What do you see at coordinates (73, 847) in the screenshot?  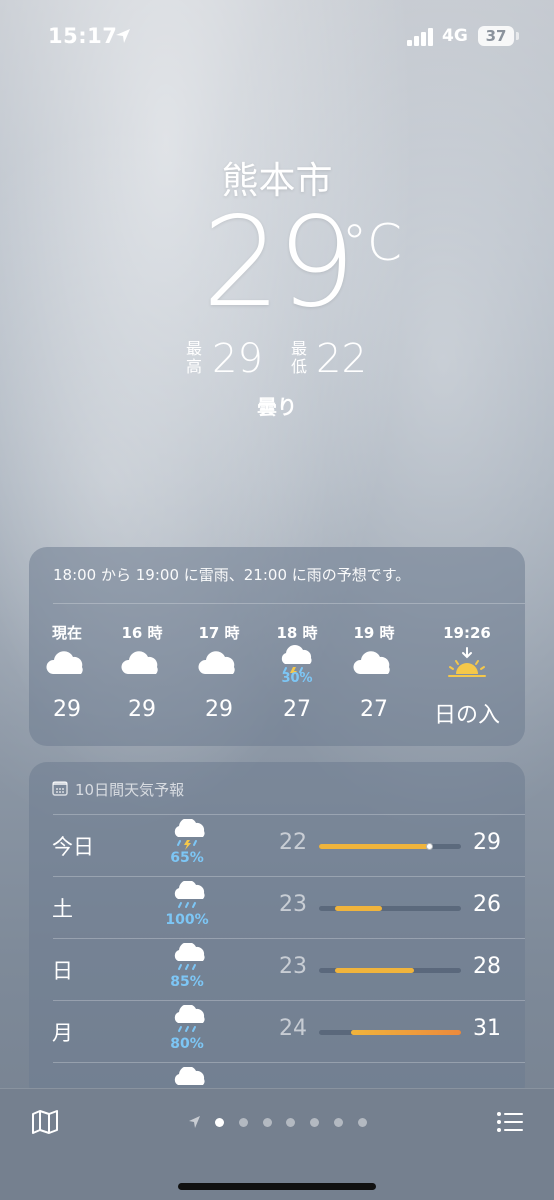 I see `day-label: 今日` at bounding box center [73, 847].